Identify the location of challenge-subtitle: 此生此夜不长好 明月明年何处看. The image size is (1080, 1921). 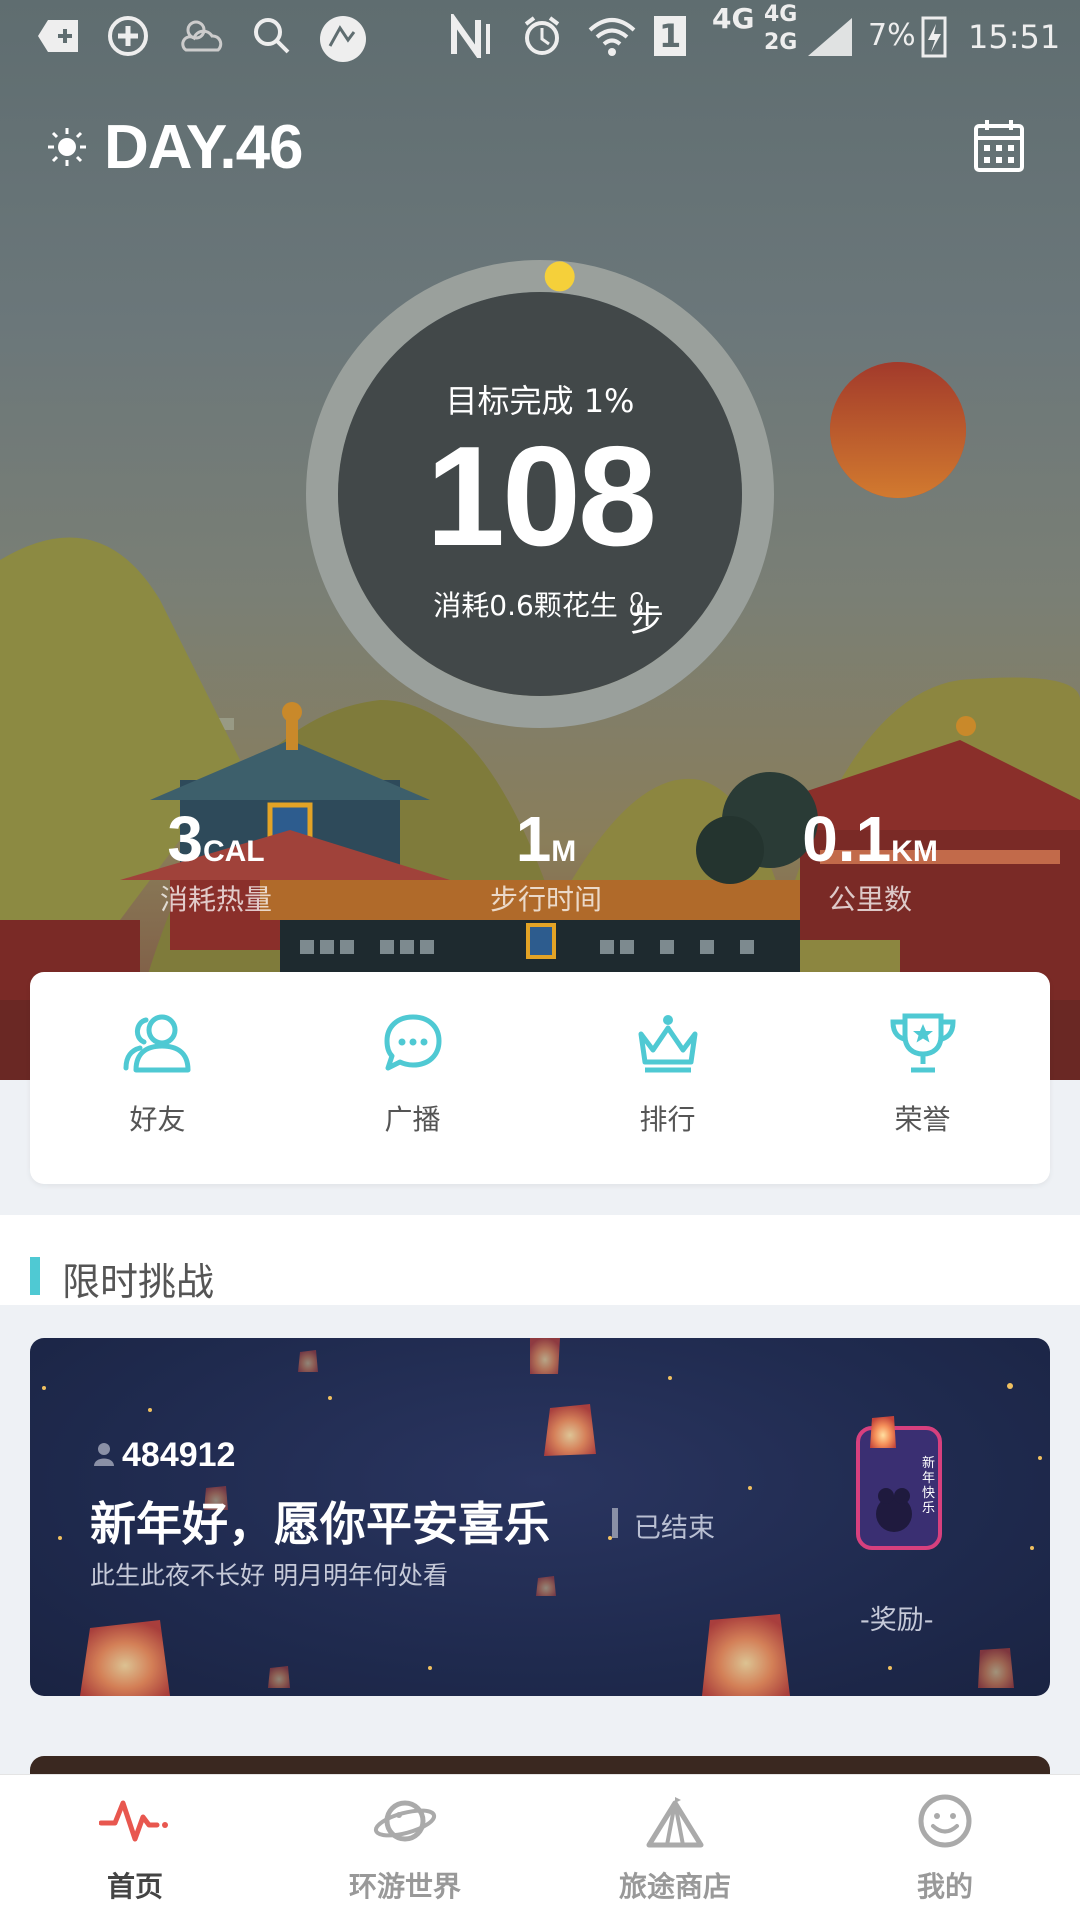
(269, 1575).